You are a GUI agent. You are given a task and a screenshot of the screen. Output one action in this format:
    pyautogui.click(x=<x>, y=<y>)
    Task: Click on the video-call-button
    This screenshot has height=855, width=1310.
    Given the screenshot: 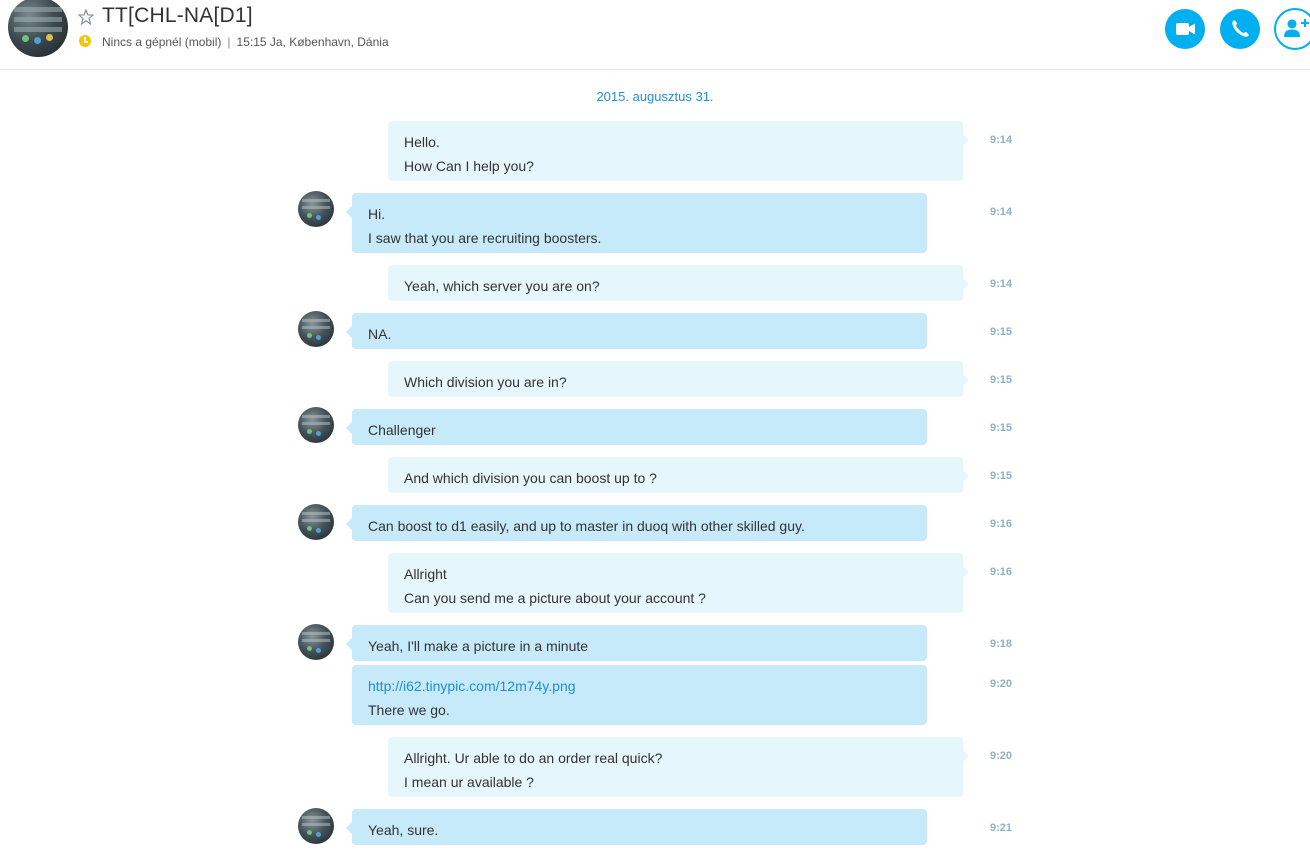 What is the action you would take?
    pyautogui.click(x=1185, y=29)
    